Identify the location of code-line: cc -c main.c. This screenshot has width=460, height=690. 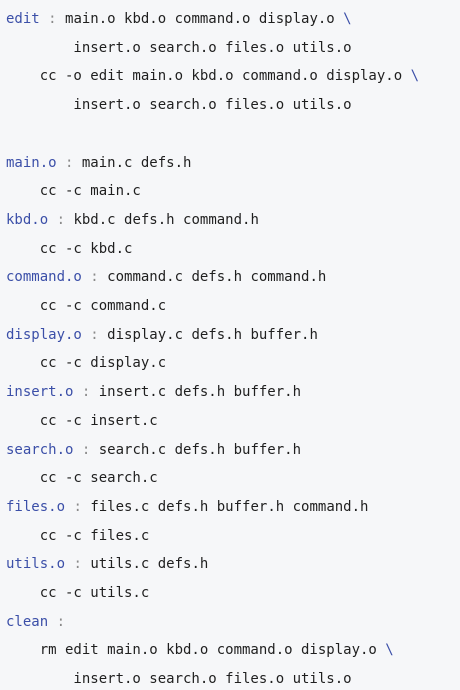
(73, 191).